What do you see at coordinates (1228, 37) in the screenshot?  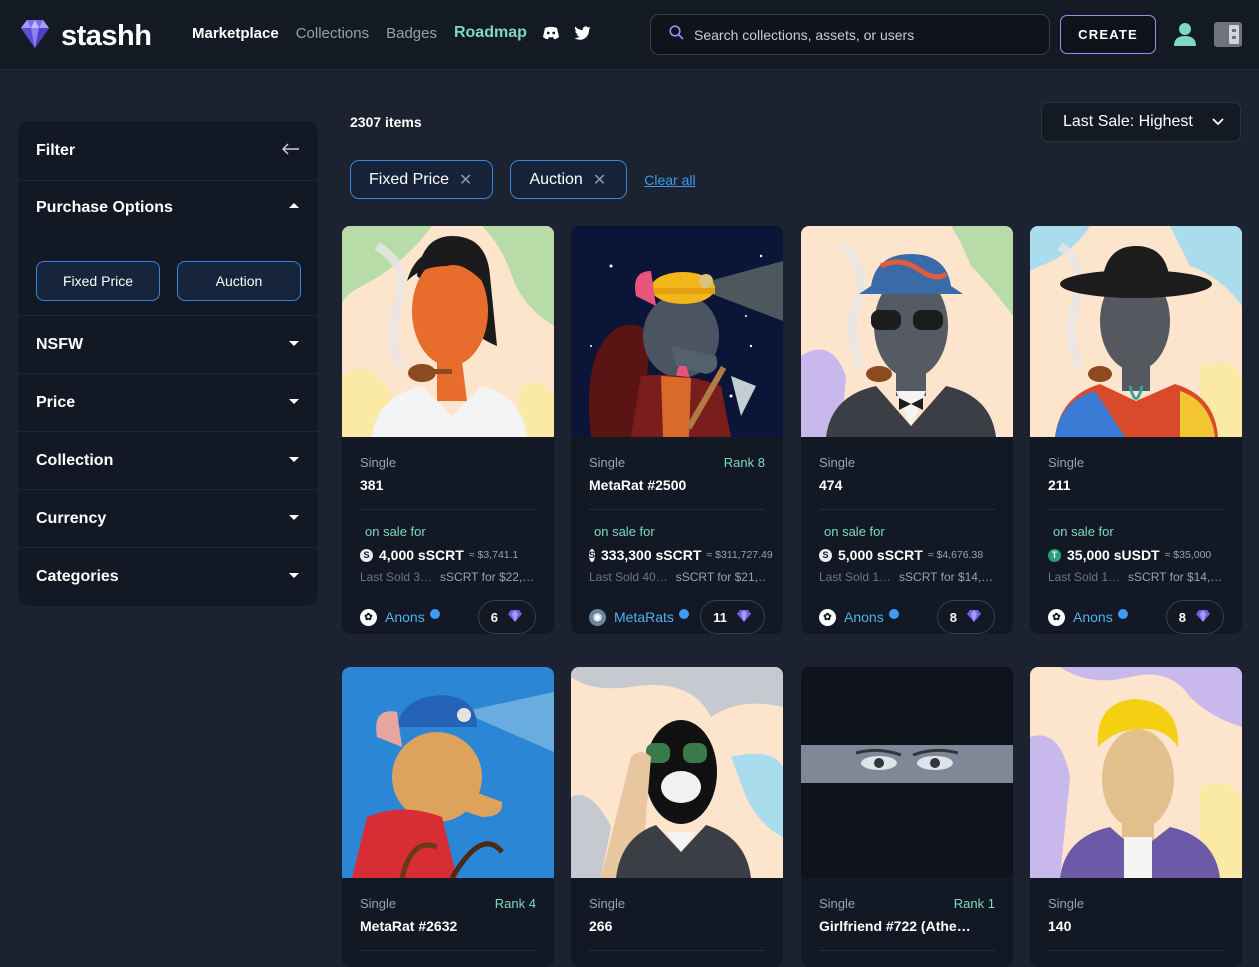 I see `wallet-icon` at bounding box center [1228, 37].